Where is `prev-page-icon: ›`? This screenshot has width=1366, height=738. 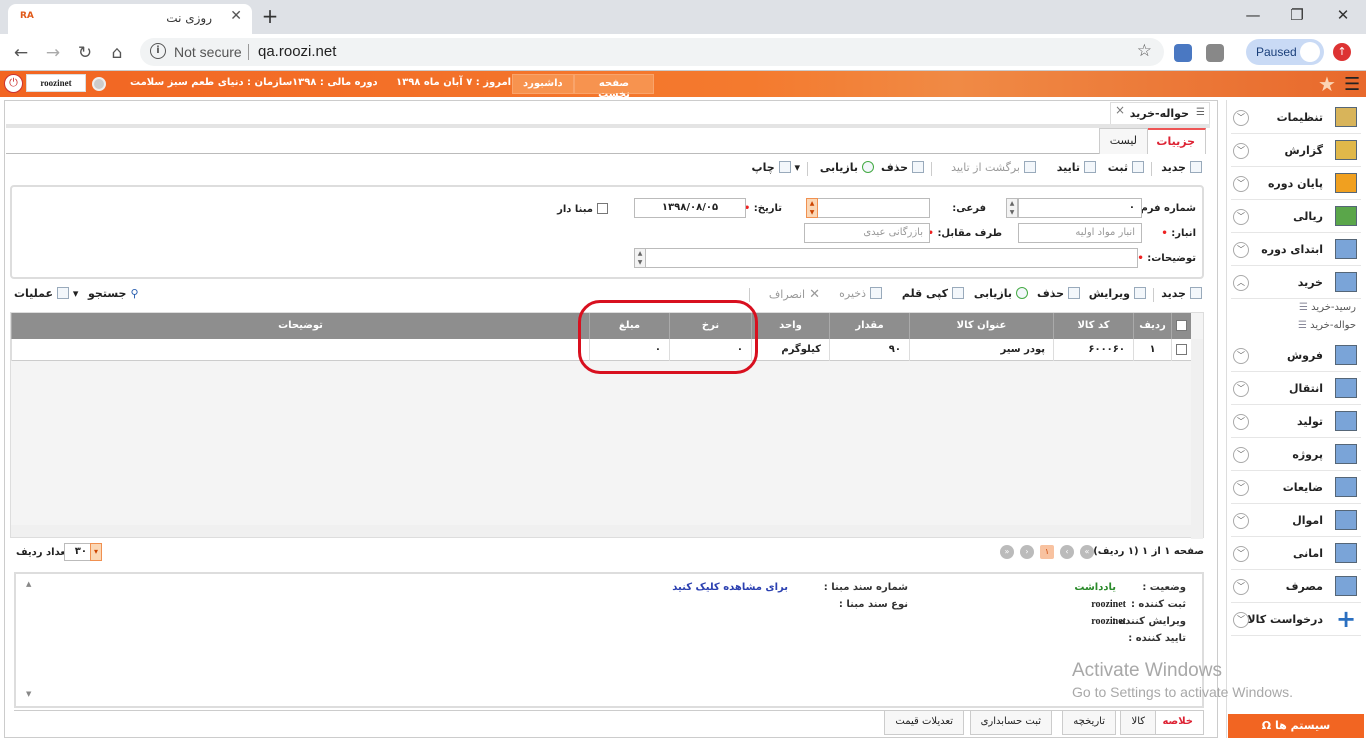 prev-page-icon: › is located at coordinates (1027, 552).